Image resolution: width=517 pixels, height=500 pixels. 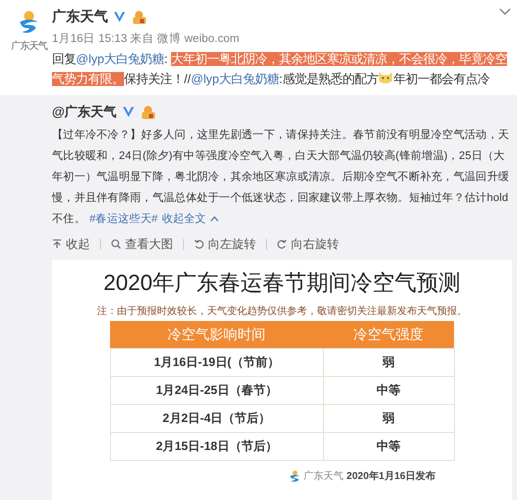 I want to click on hashtag-link: #春运这些天#, so click(x=123, y=219).